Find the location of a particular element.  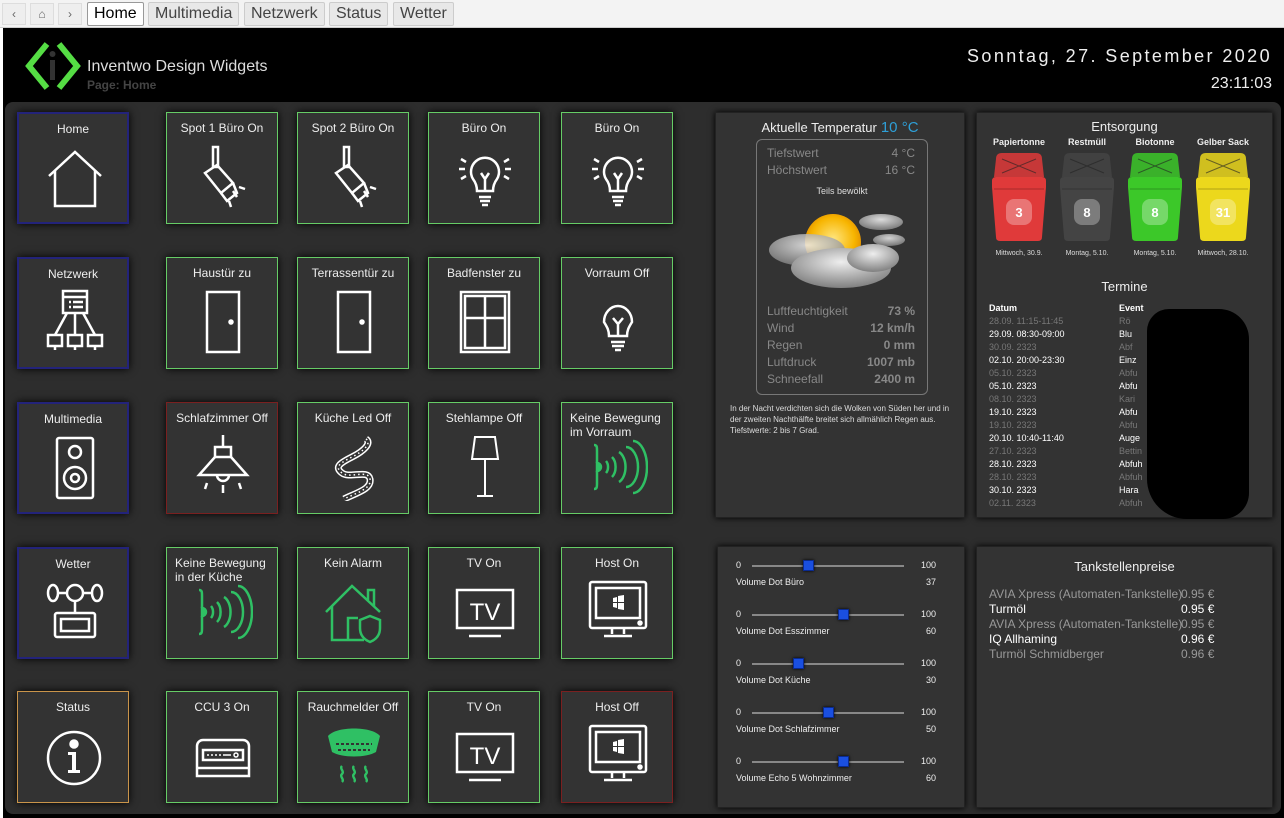

weather-detail-row: Luftfeuchtigkeit 73 % is located at coordinates (841, 312).